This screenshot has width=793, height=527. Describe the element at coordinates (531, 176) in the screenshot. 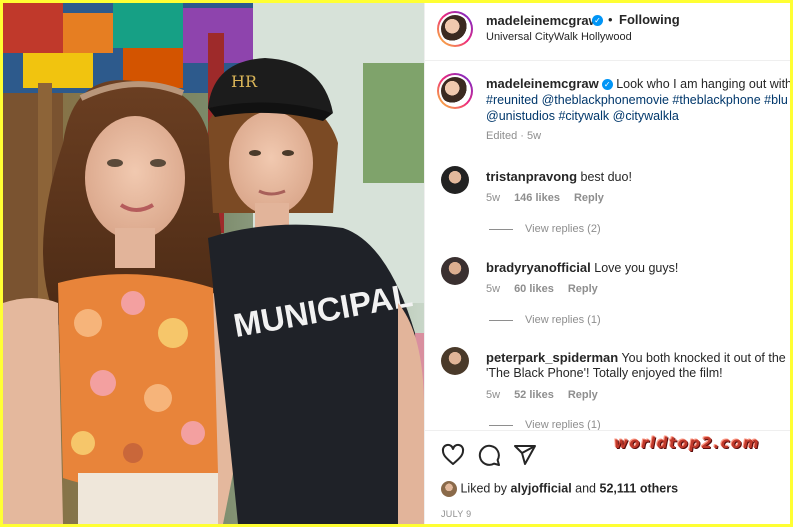

I see `commenter-username: tristanpravong` at that location.